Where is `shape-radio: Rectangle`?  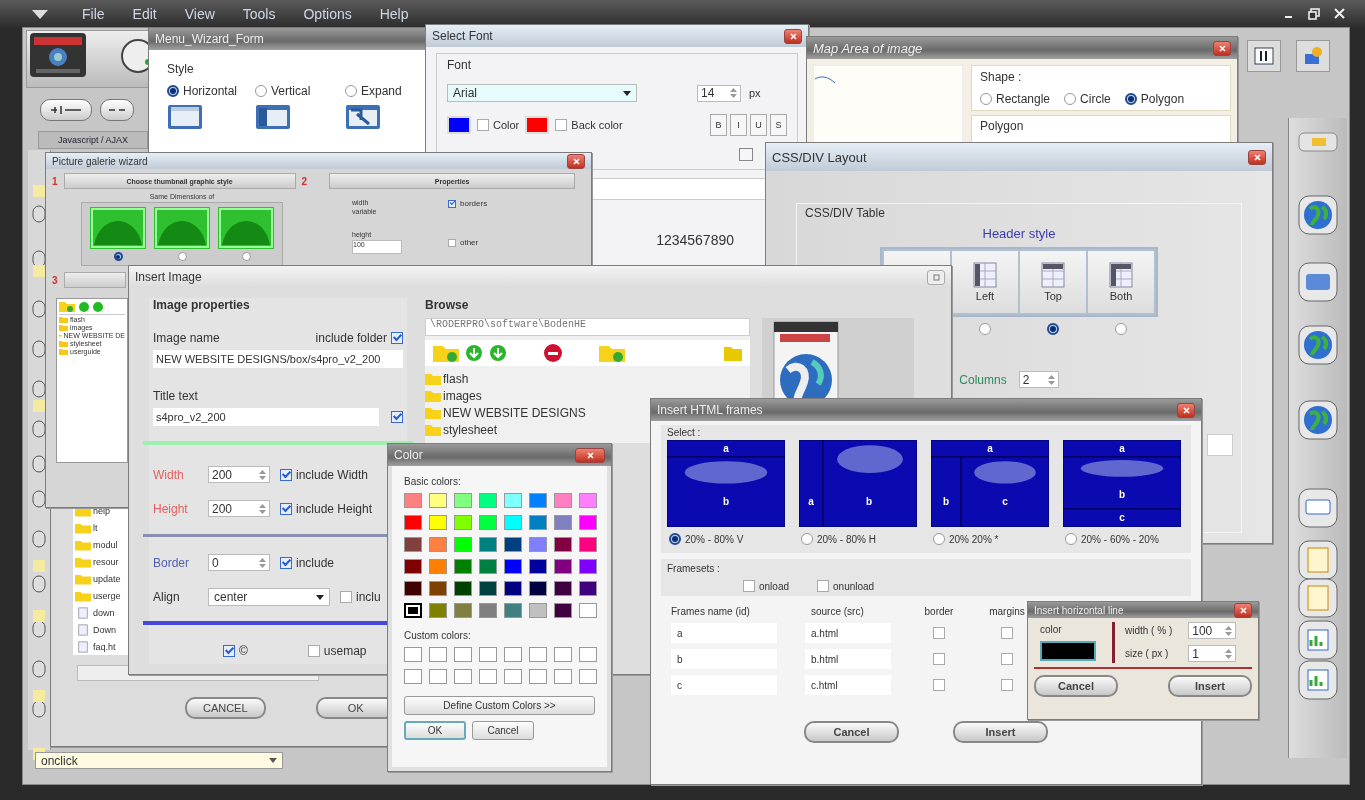
shape-radio: Rectangle is located at coordinates (1015, 99).